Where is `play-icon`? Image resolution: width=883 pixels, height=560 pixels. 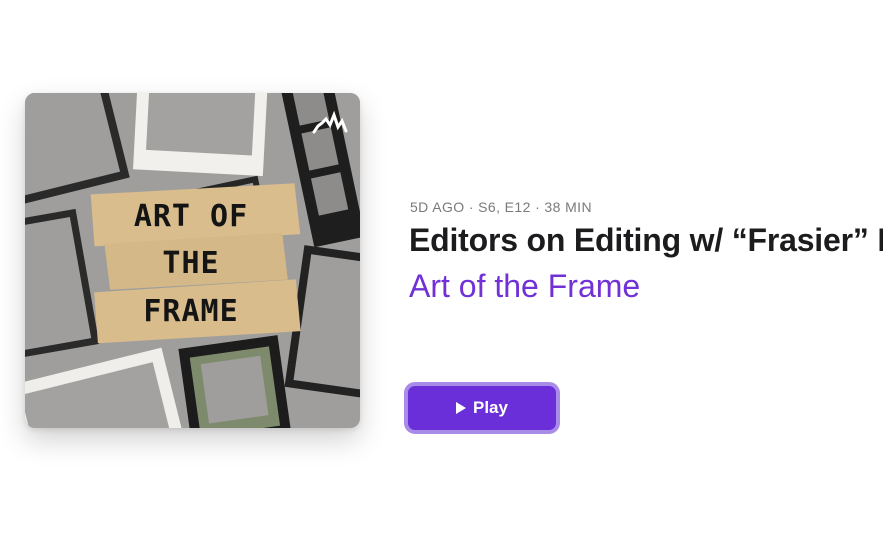 play-icon is located at coordinates (461, 408).